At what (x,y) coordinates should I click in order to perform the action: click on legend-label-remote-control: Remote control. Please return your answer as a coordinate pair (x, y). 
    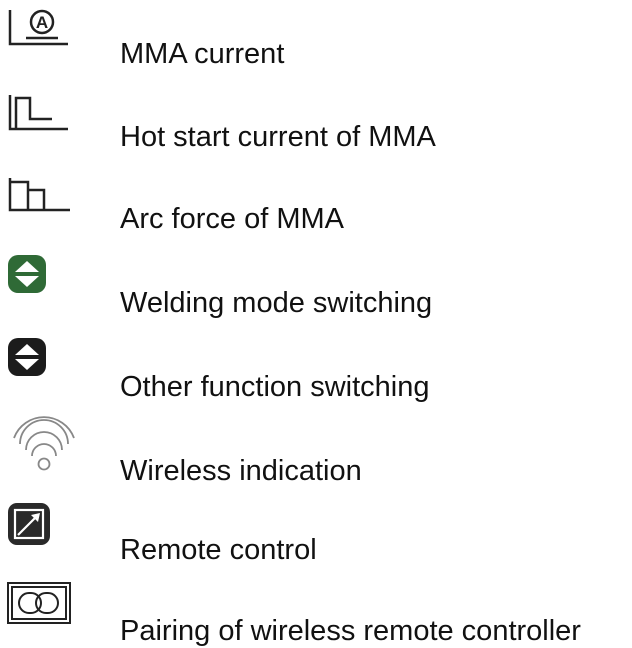
    Looking at the image, I should click on (218, 550).